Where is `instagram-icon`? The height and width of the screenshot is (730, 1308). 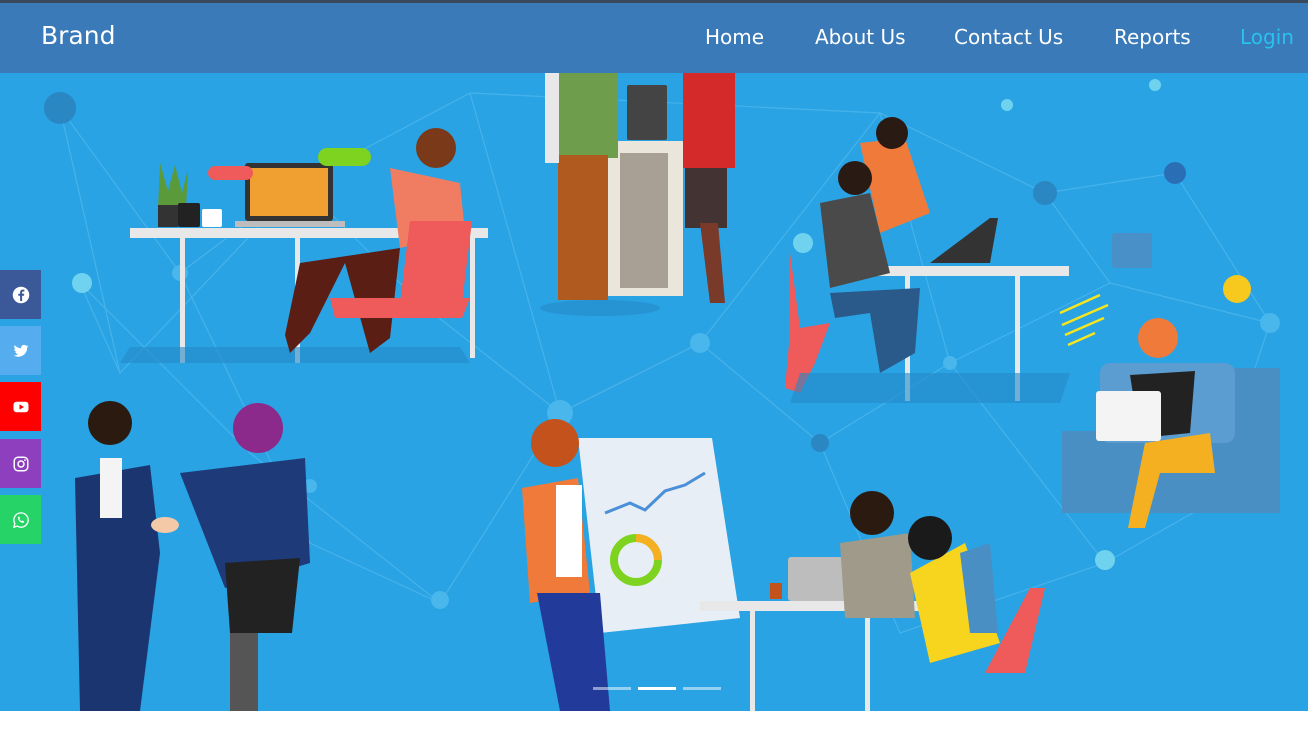 instagram-icon is located at coordinates (20, 463).